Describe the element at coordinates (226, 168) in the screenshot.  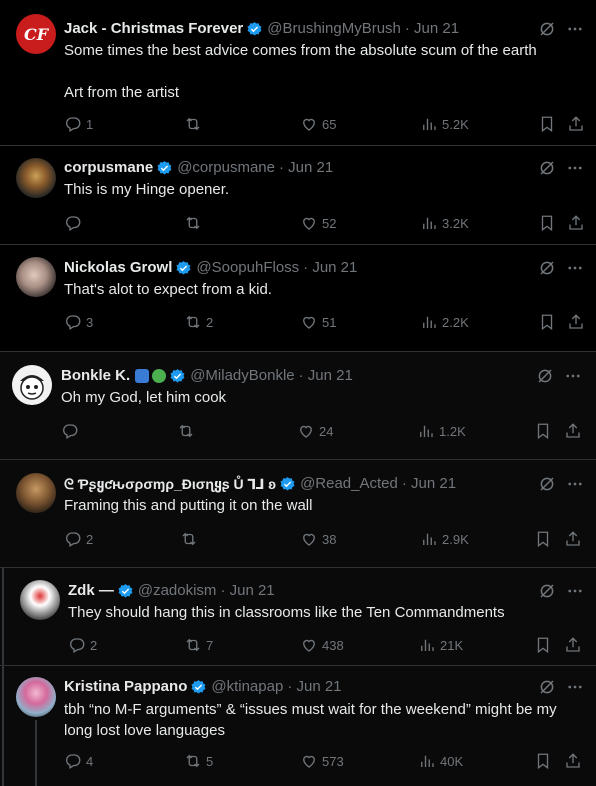
I see `author-handle: @corpusmane` at that location.